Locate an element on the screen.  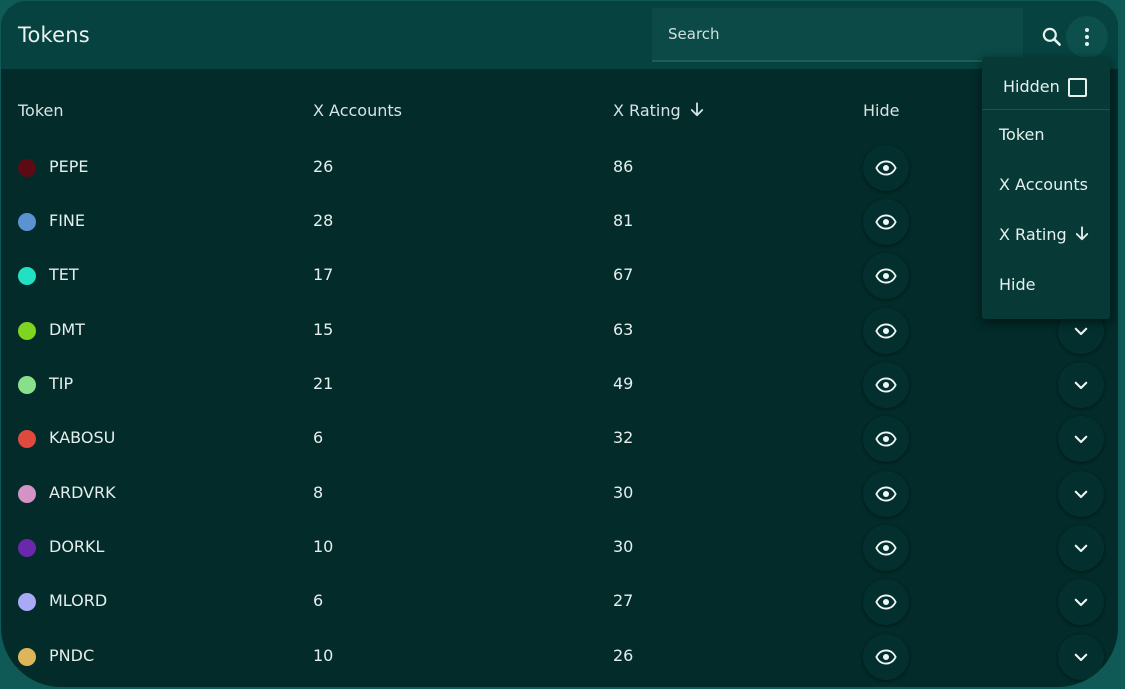
search-field is located at coordinates (837, 35).